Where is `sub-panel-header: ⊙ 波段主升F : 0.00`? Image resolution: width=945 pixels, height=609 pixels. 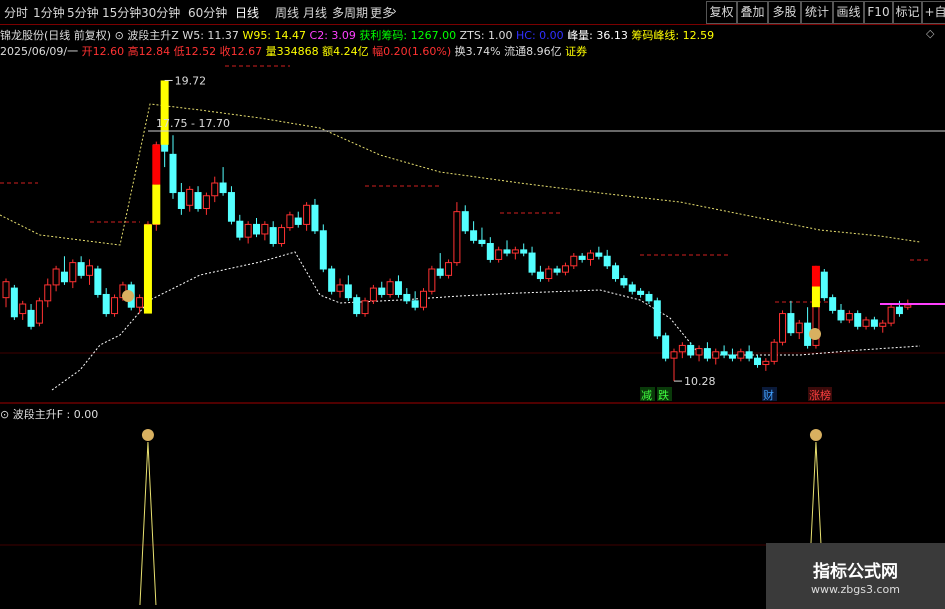
sub-panel-header: ⊙ 波段主升F : 0.00 is located at coordinates (49, 414).